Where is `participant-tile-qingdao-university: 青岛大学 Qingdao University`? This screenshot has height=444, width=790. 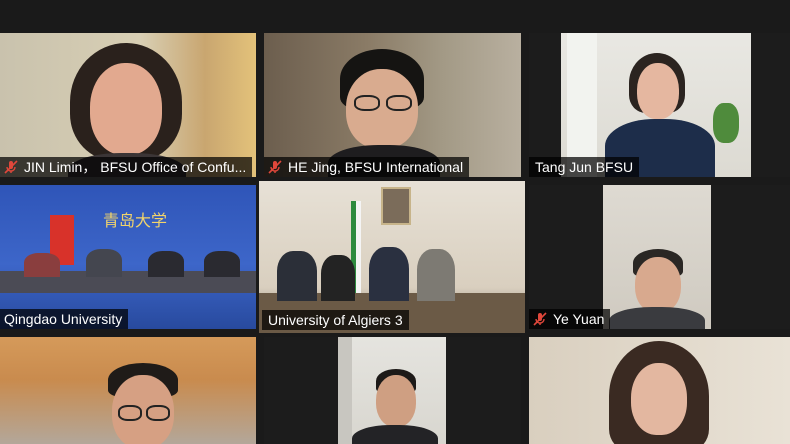 participant-tile-qingdao-university: 青岛大学 Qingdao University is located at coordinates (128, 257).